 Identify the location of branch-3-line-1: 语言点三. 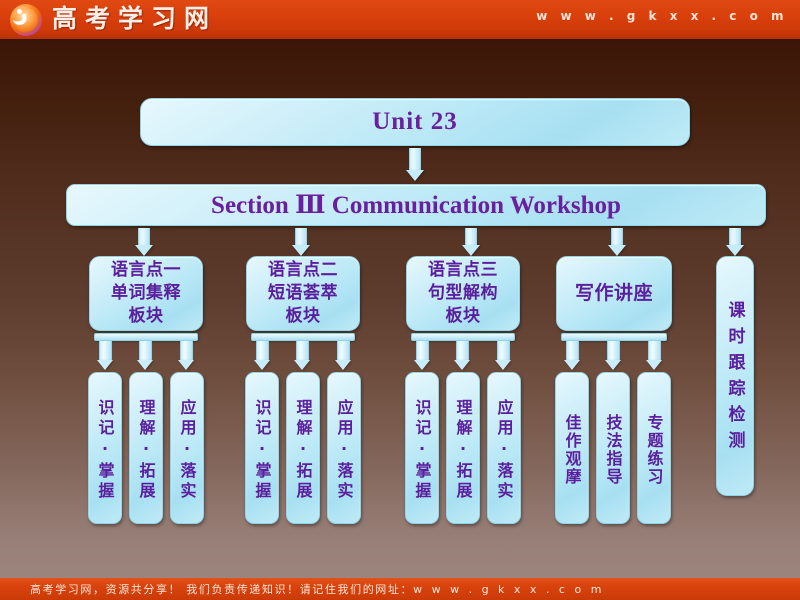
(463, 270).